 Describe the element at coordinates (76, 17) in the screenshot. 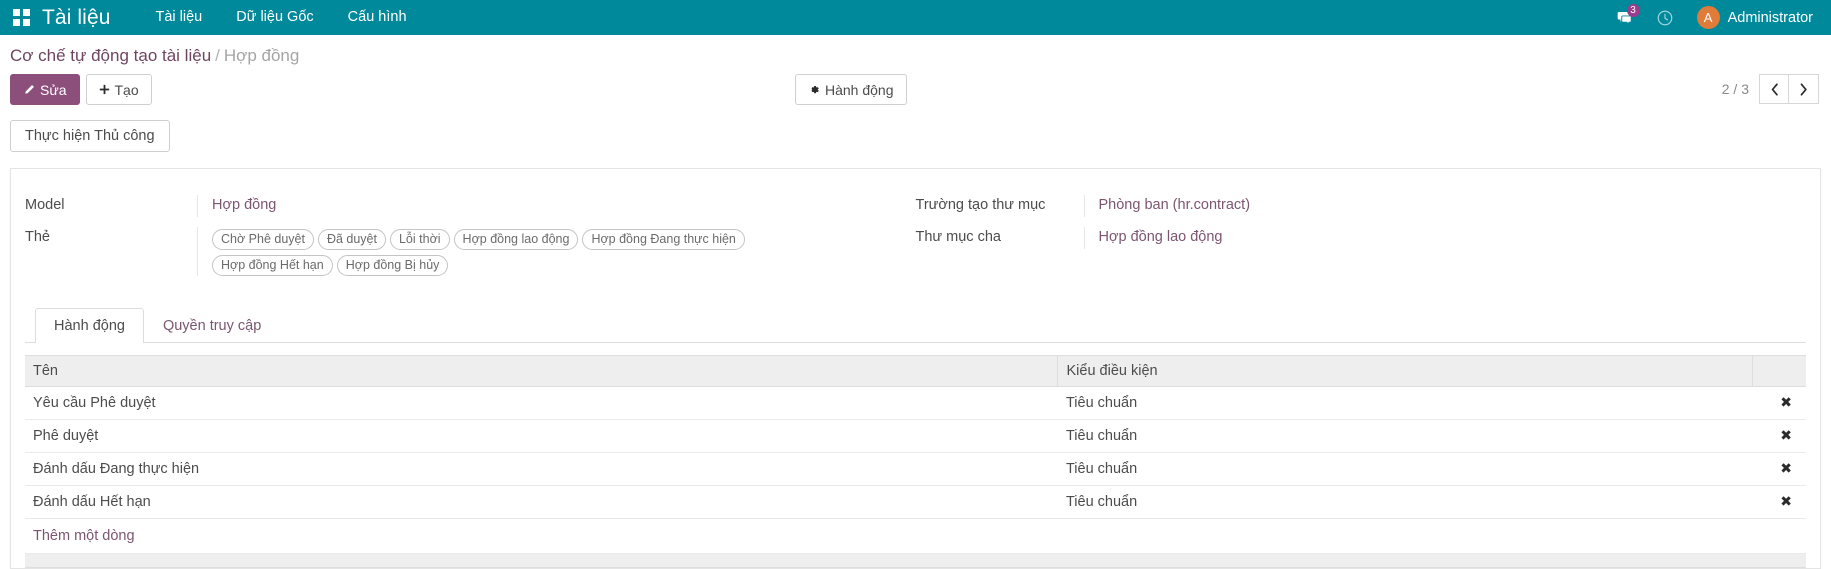

I see `app-brand-title: Tài liệu` at that location.